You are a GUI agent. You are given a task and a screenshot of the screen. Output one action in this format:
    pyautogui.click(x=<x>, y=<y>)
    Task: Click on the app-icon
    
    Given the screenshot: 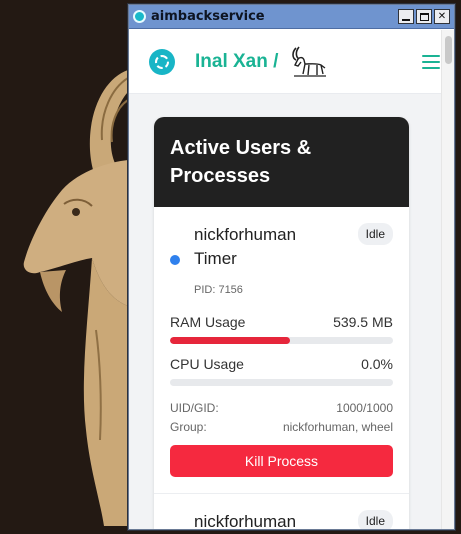 What is the action you would take?
    pyautogui.click(x=139, y=16)
    